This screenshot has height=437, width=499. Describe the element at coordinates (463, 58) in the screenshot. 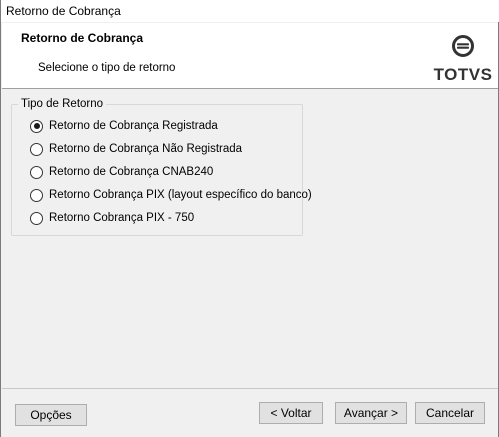

I see `totvs-logo: TOTVS` at that location.